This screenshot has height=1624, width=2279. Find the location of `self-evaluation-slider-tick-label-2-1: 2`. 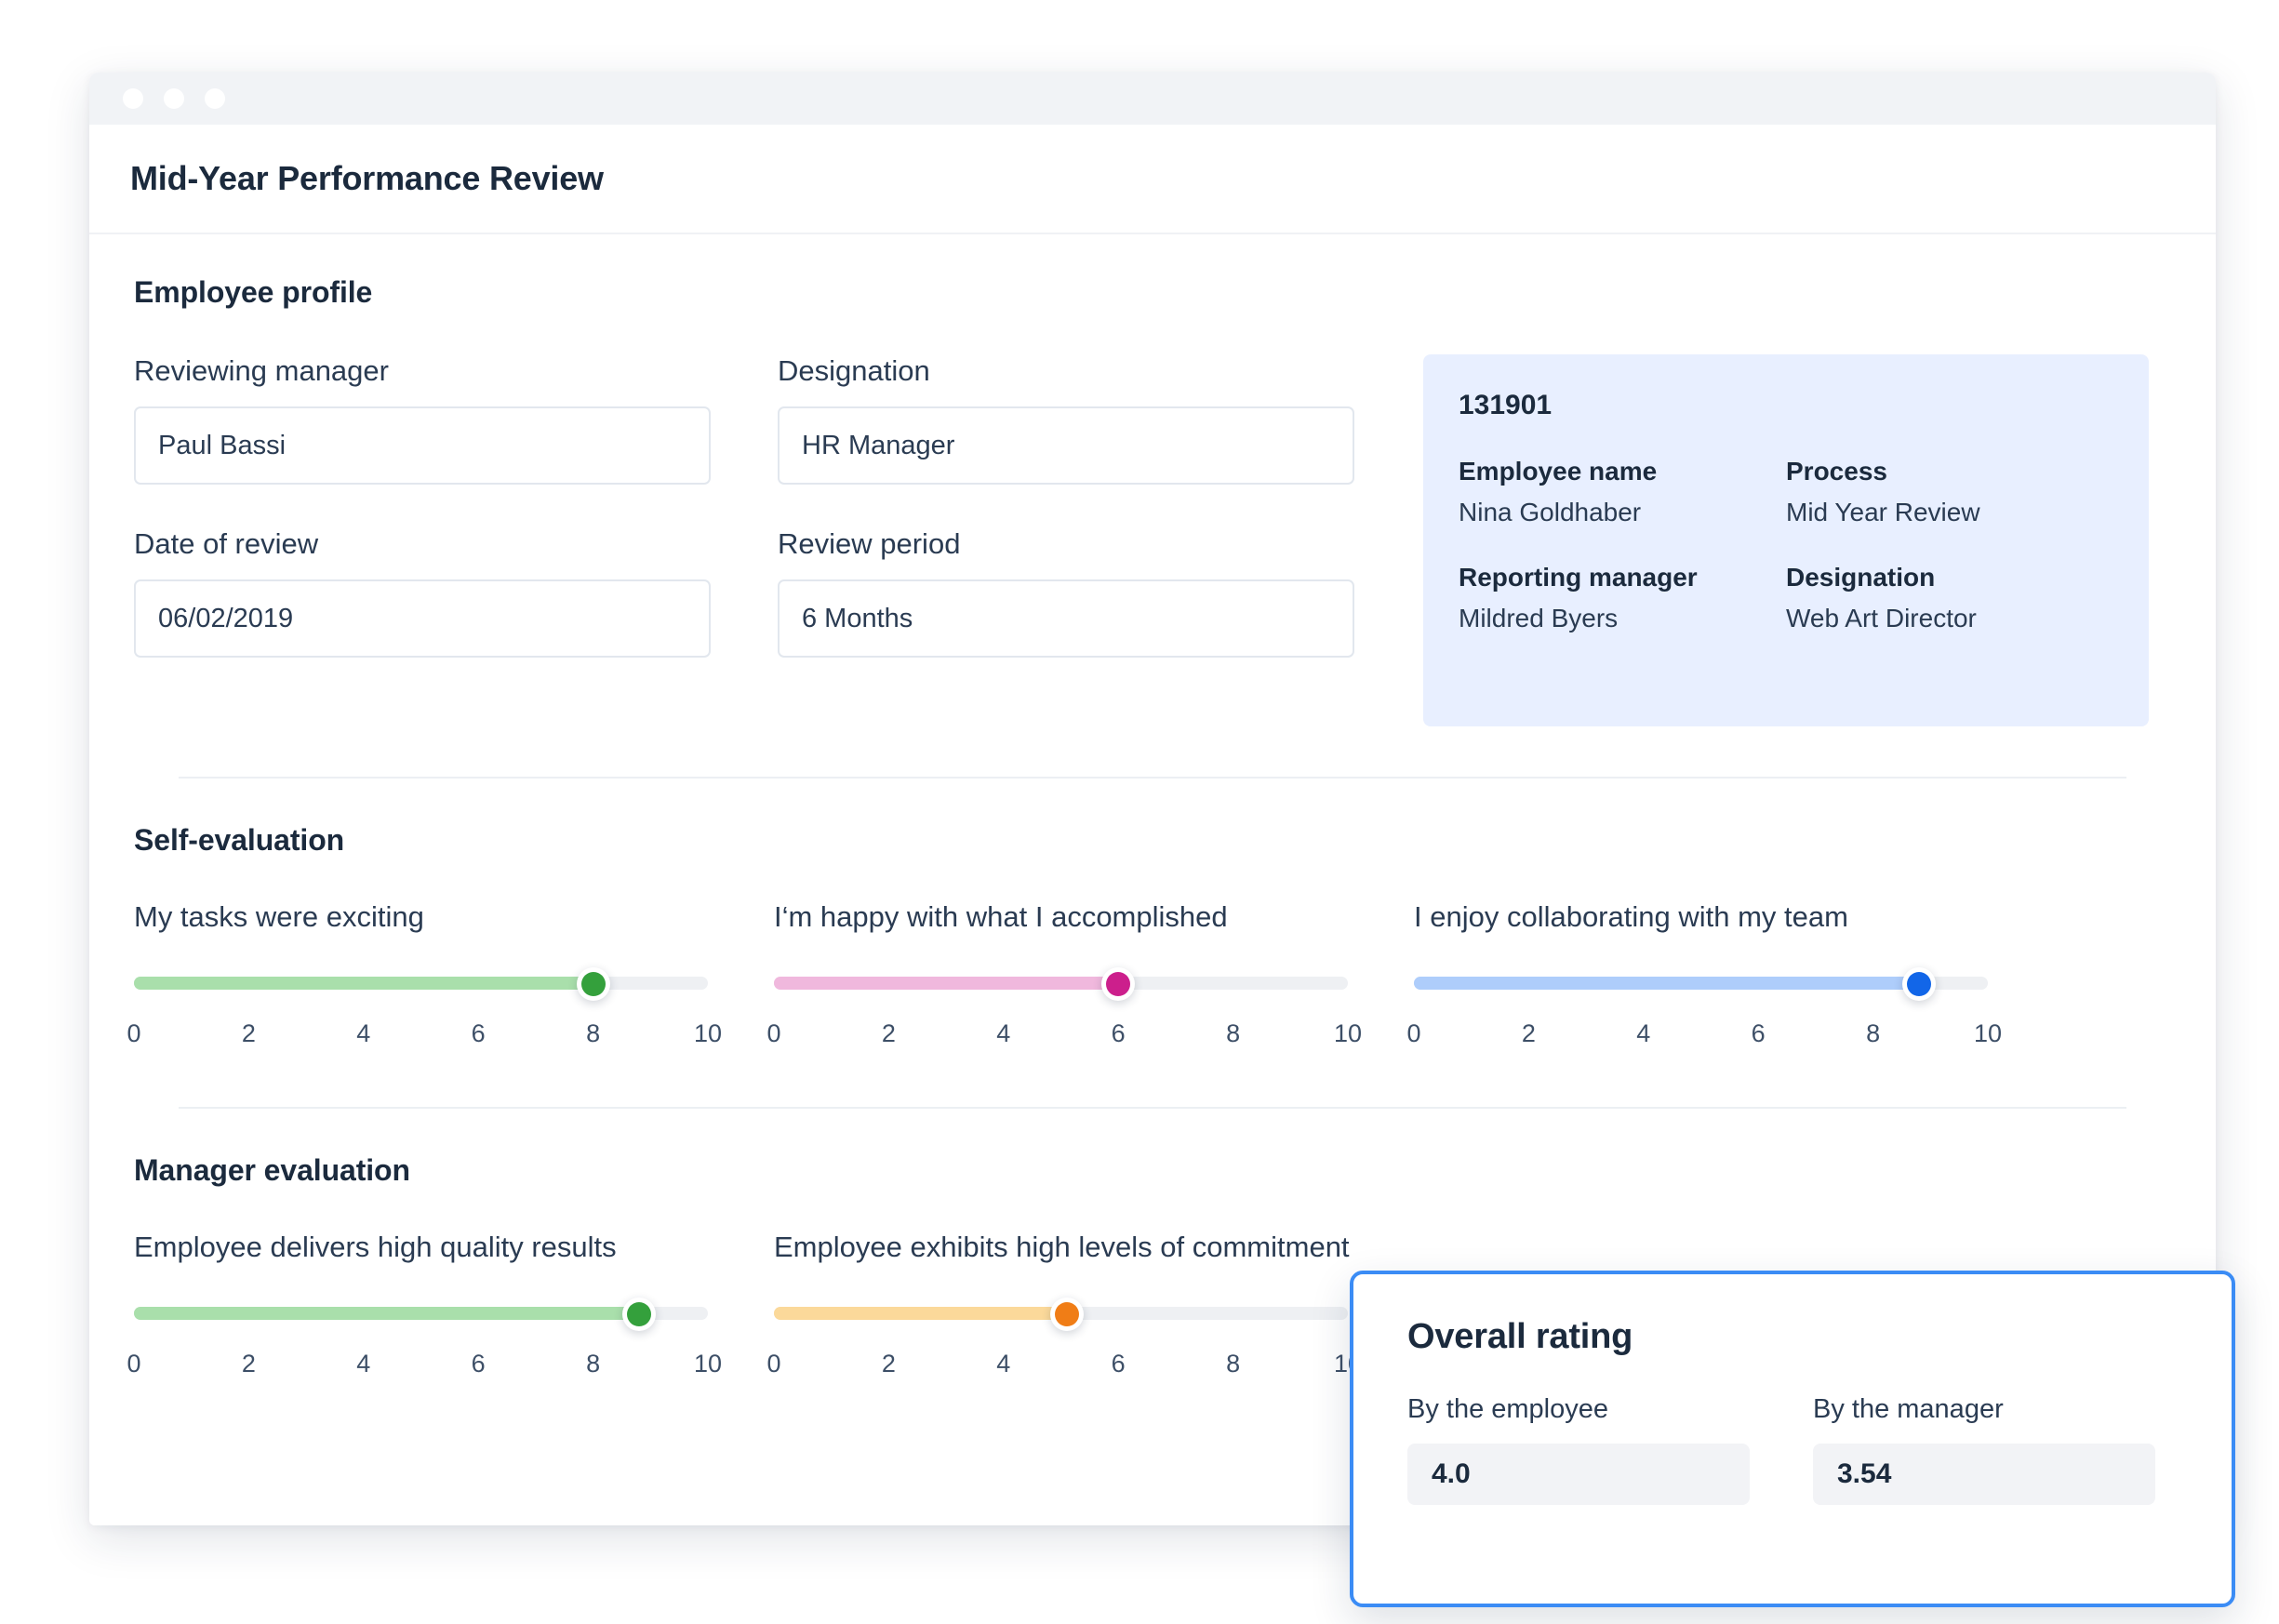

self-evaluation-slider-tick-label-2-1: 2 is located at coordinates (1529, 1033).